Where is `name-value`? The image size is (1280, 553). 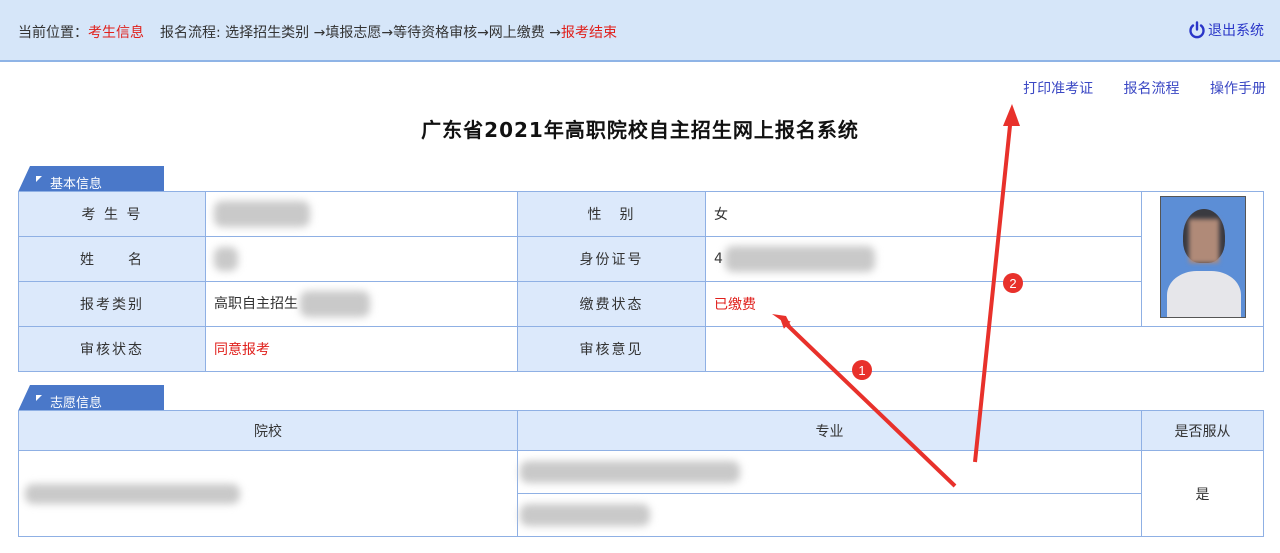 name-value is located at coordinates (361, 259).